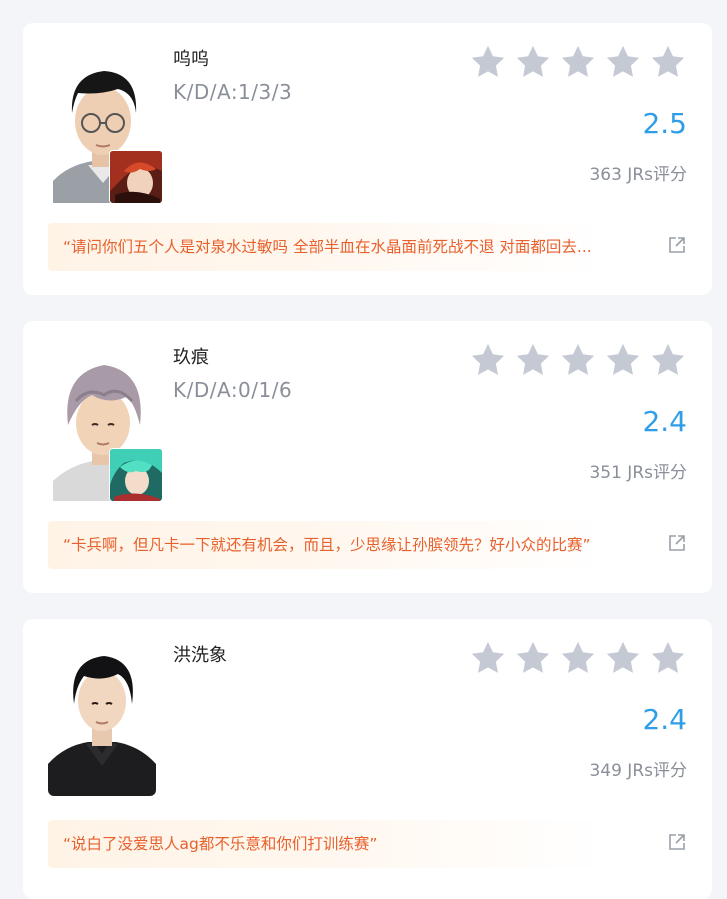  Describe the element at coordinates (328, 545) in the screenshot. I see `top-comment: “卡兵啊，但凡卡一下就还有机会，而且，少思缘让孙膑领先？好小众的比赛”` at that location.